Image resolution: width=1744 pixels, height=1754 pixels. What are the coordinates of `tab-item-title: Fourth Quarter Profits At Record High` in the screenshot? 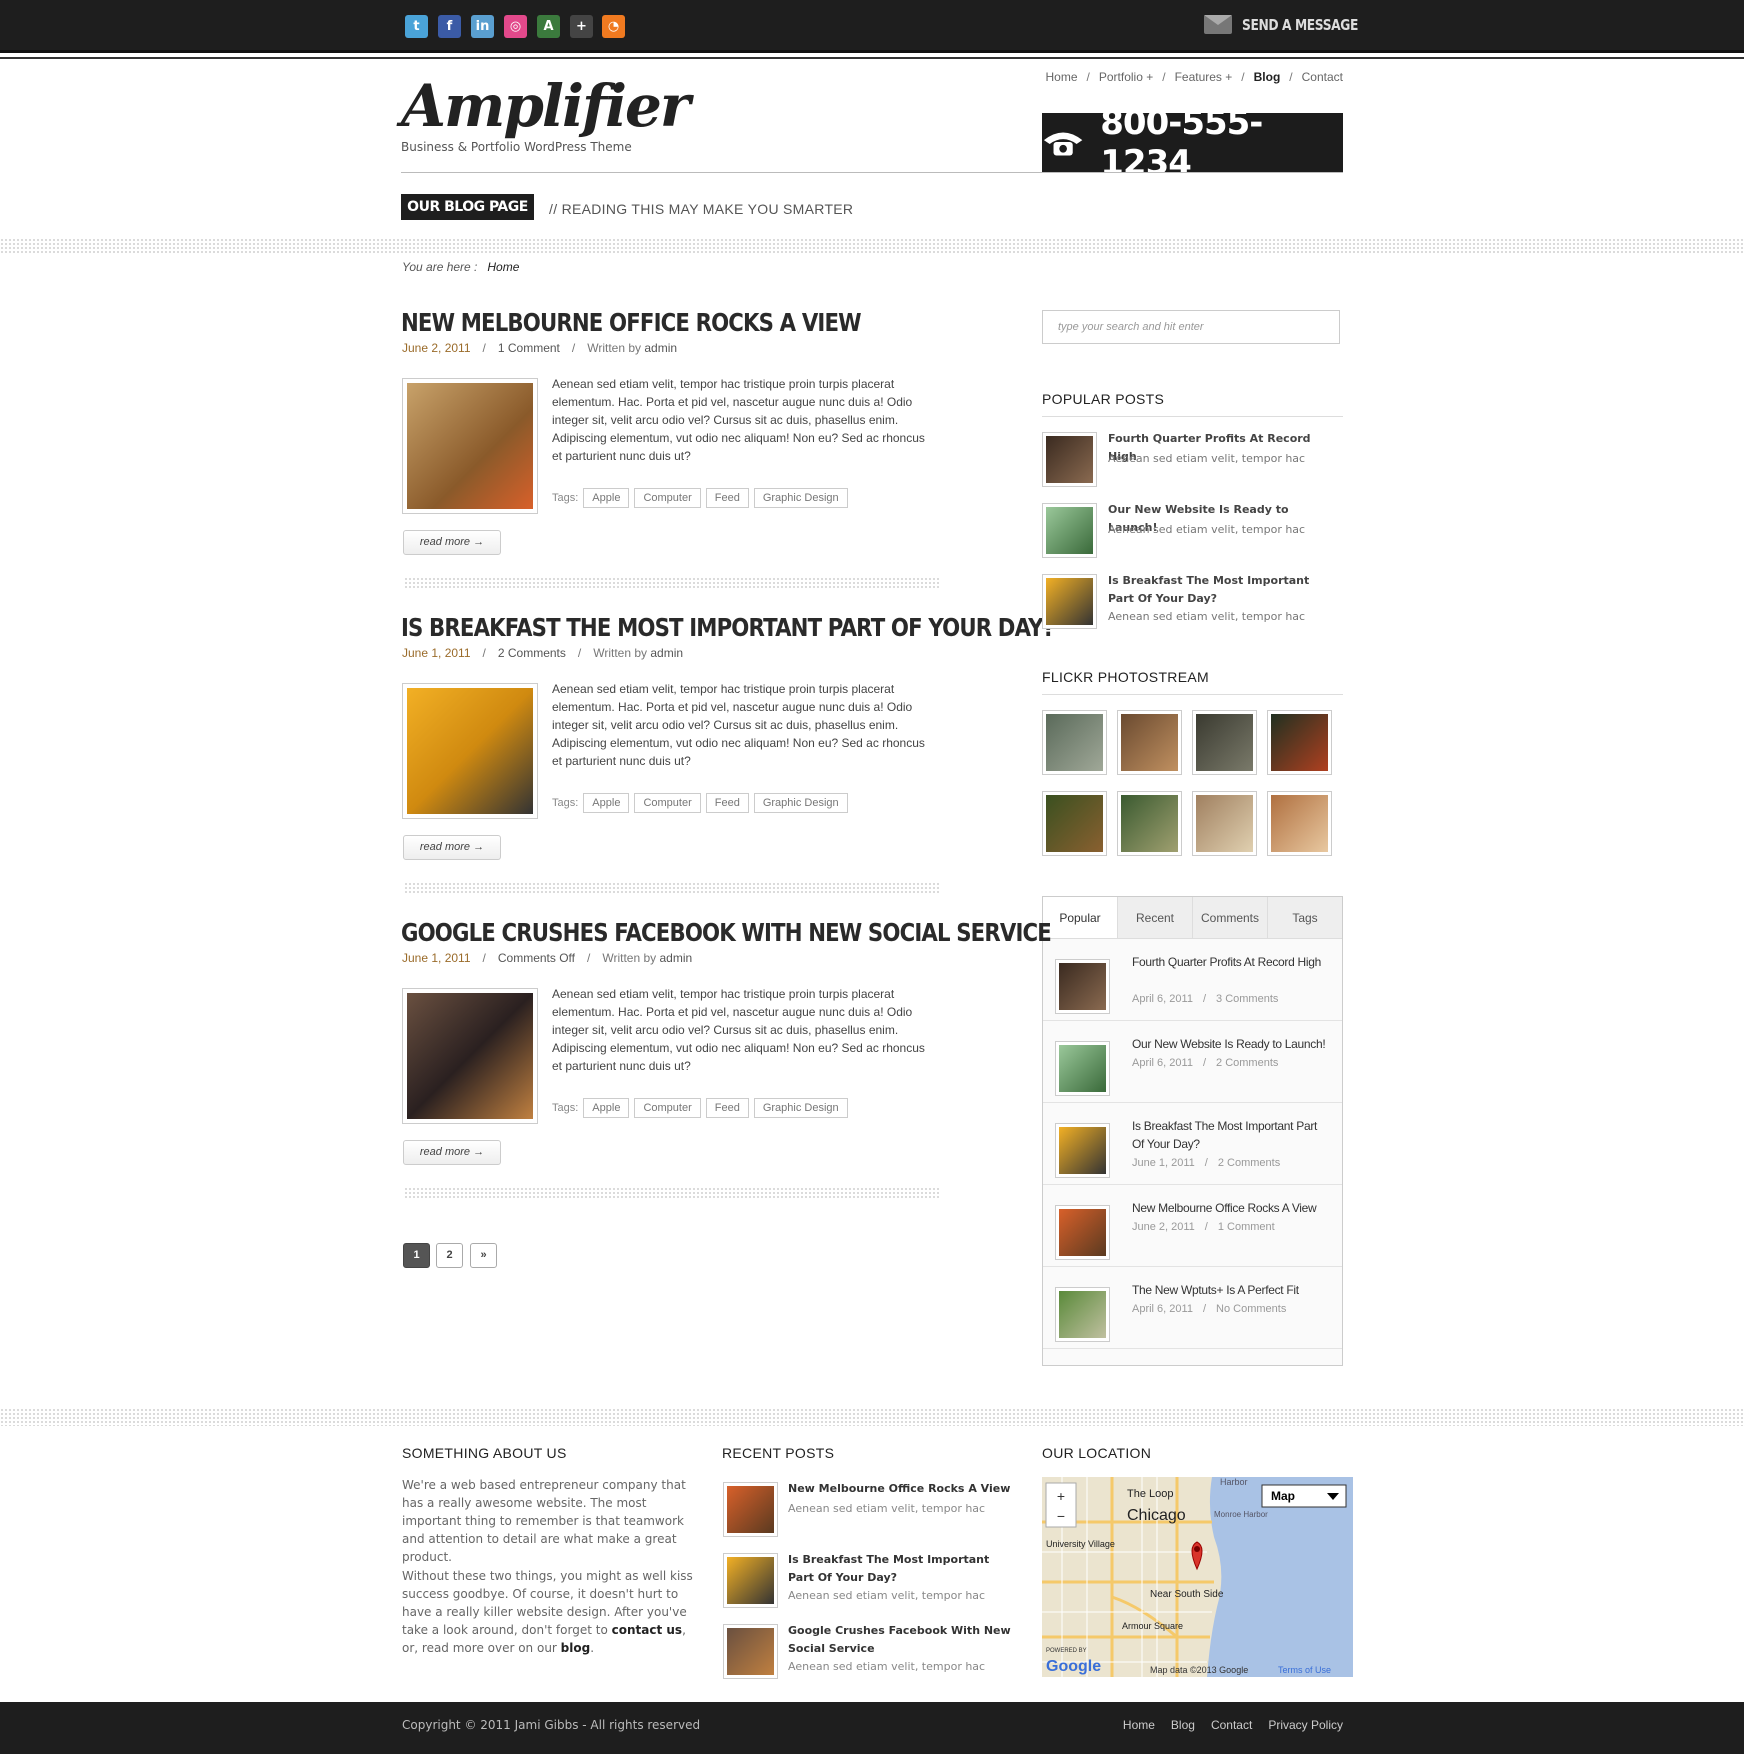 It's located at (1232, 962).